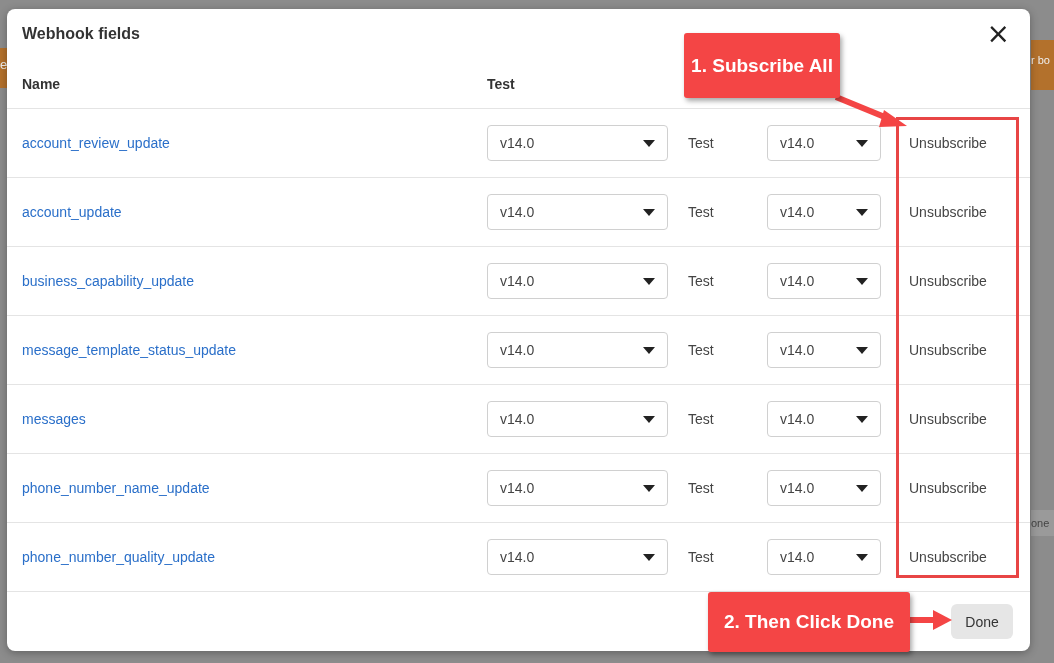 This screenshot has width=1054, height=663. Describe the element at coordinates (119, 557) in the screenshot. I see `field-link: phone_number_quality_update` at that location.